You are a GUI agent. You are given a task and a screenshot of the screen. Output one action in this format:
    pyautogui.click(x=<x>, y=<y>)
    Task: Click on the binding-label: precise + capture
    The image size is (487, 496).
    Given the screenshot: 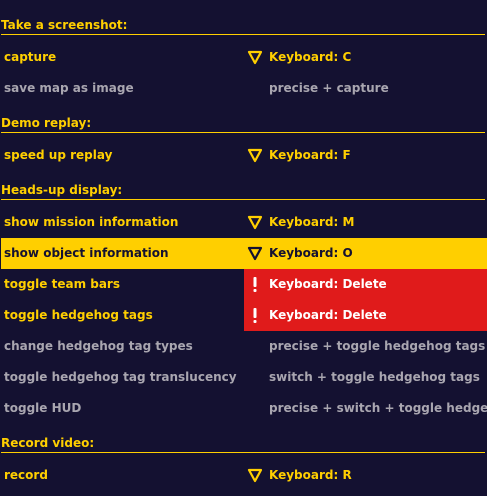 What is the action you would take?
    pyautogui.click(x=329, y=88)
    